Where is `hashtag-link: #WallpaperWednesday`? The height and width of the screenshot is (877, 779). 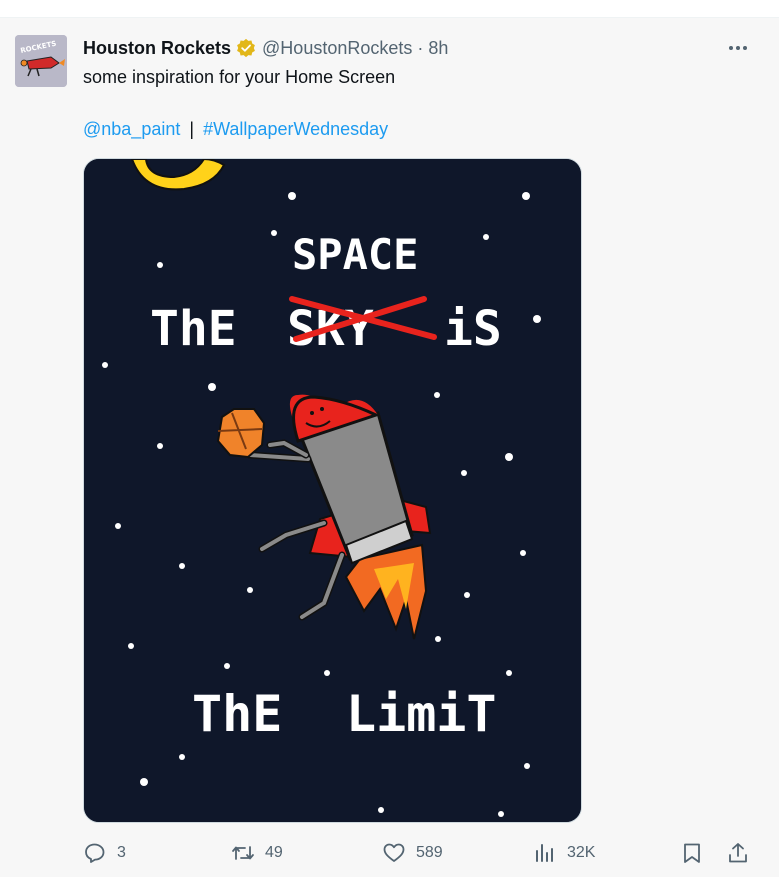 hashtag-link: #WallpaperWednesday is located at coordinates (295, 129).